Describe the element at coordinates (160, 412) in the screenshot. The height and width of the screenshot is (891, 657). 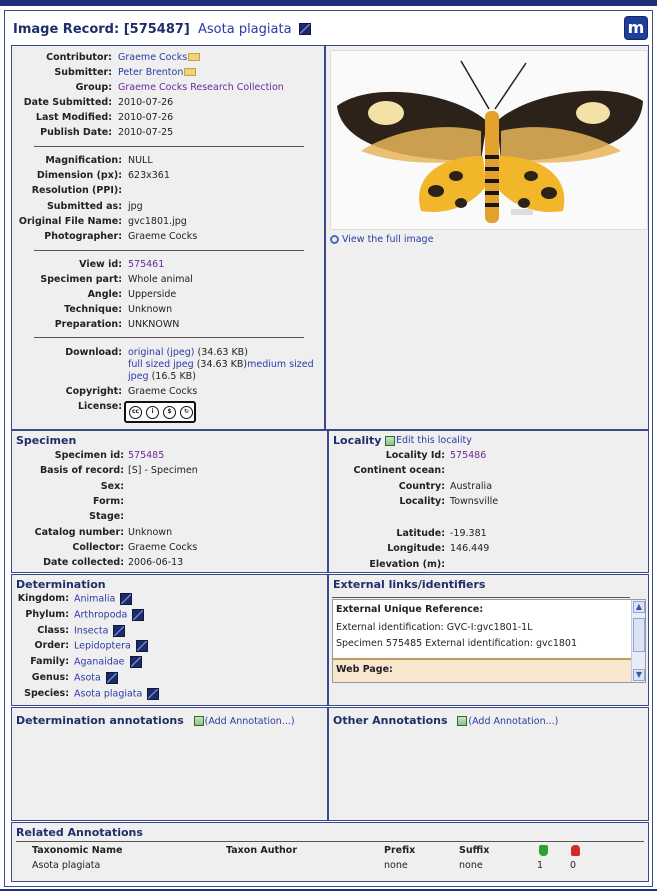
I see `creative-commons-license-icon: cc i $ ↻` at that location.